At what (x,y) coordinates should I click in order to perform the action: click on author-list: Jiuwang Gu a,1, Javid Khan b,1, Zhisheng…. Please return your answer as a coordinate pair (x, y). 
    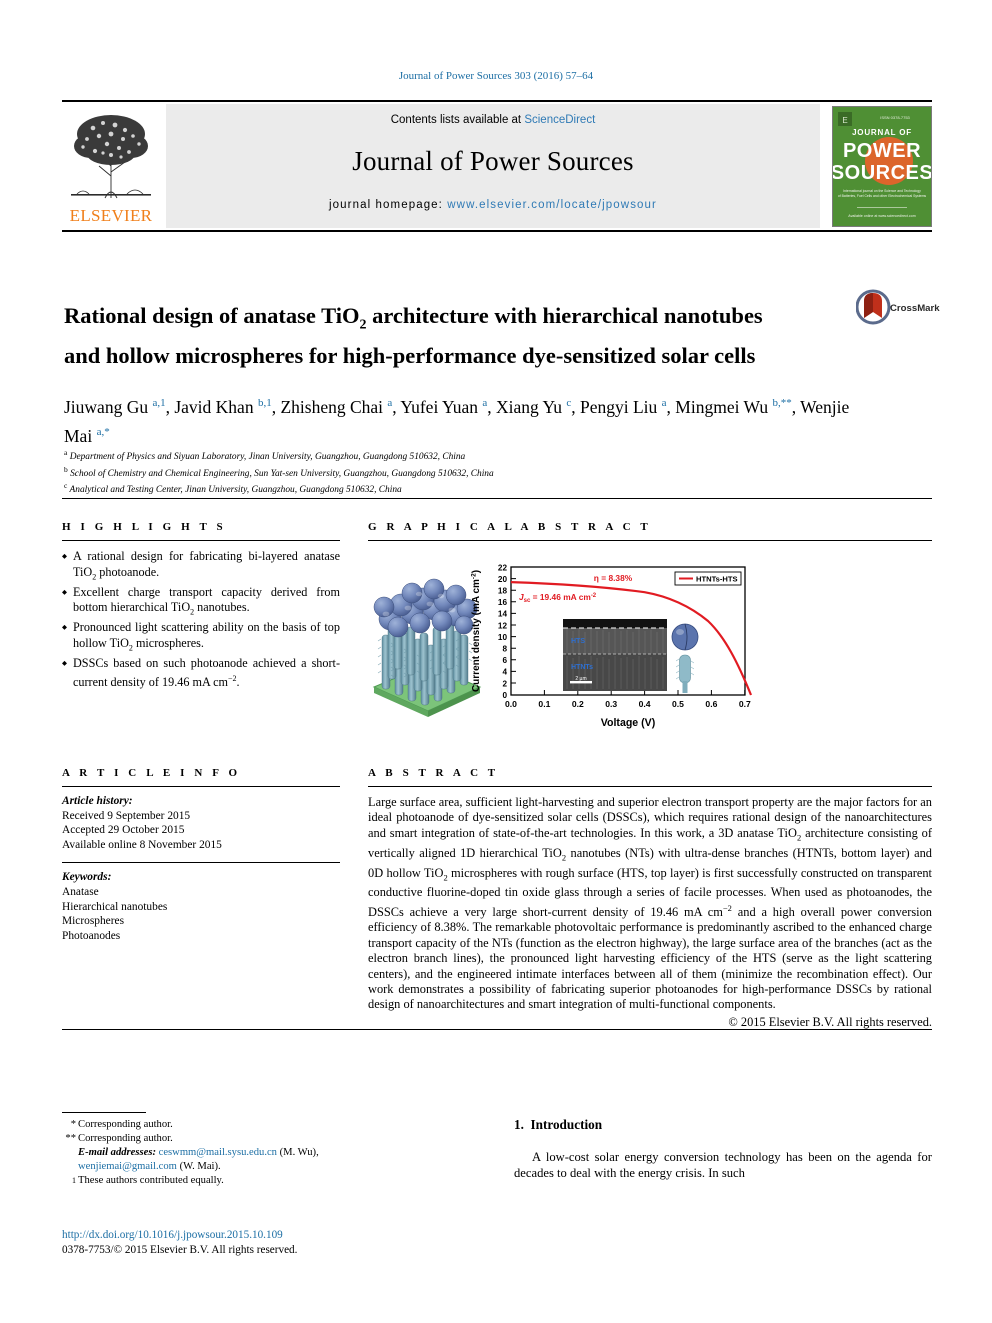
    Looking at the image, I should click on (457, 421).